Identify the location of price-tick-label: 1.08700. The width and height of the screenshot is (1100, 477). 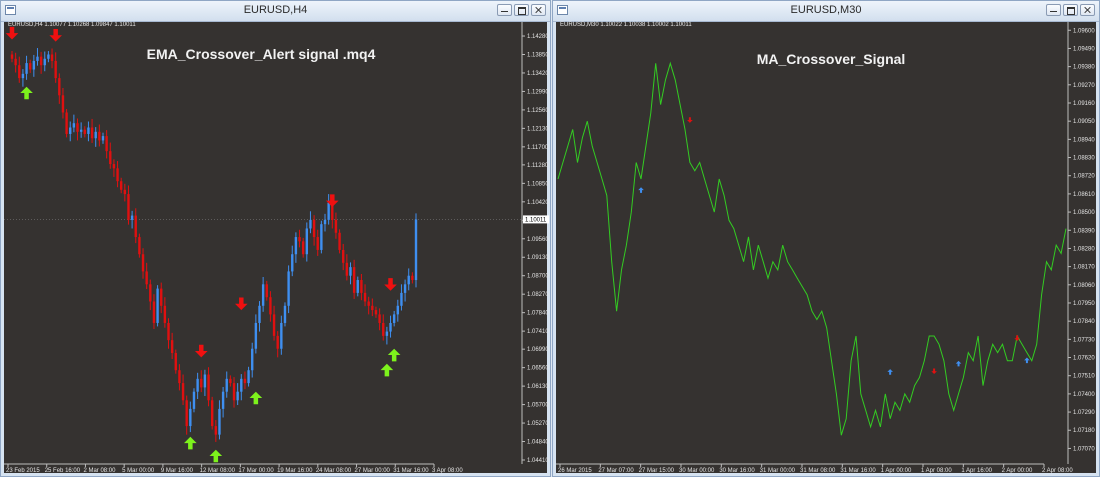
(538, 277).